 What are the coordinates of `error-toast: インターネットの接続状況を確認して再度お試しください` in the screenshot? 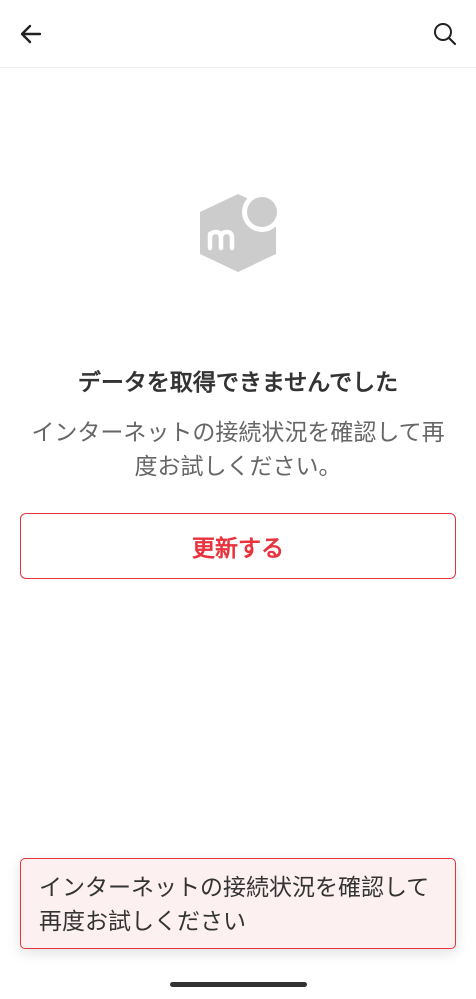 It's located at (238, 903).